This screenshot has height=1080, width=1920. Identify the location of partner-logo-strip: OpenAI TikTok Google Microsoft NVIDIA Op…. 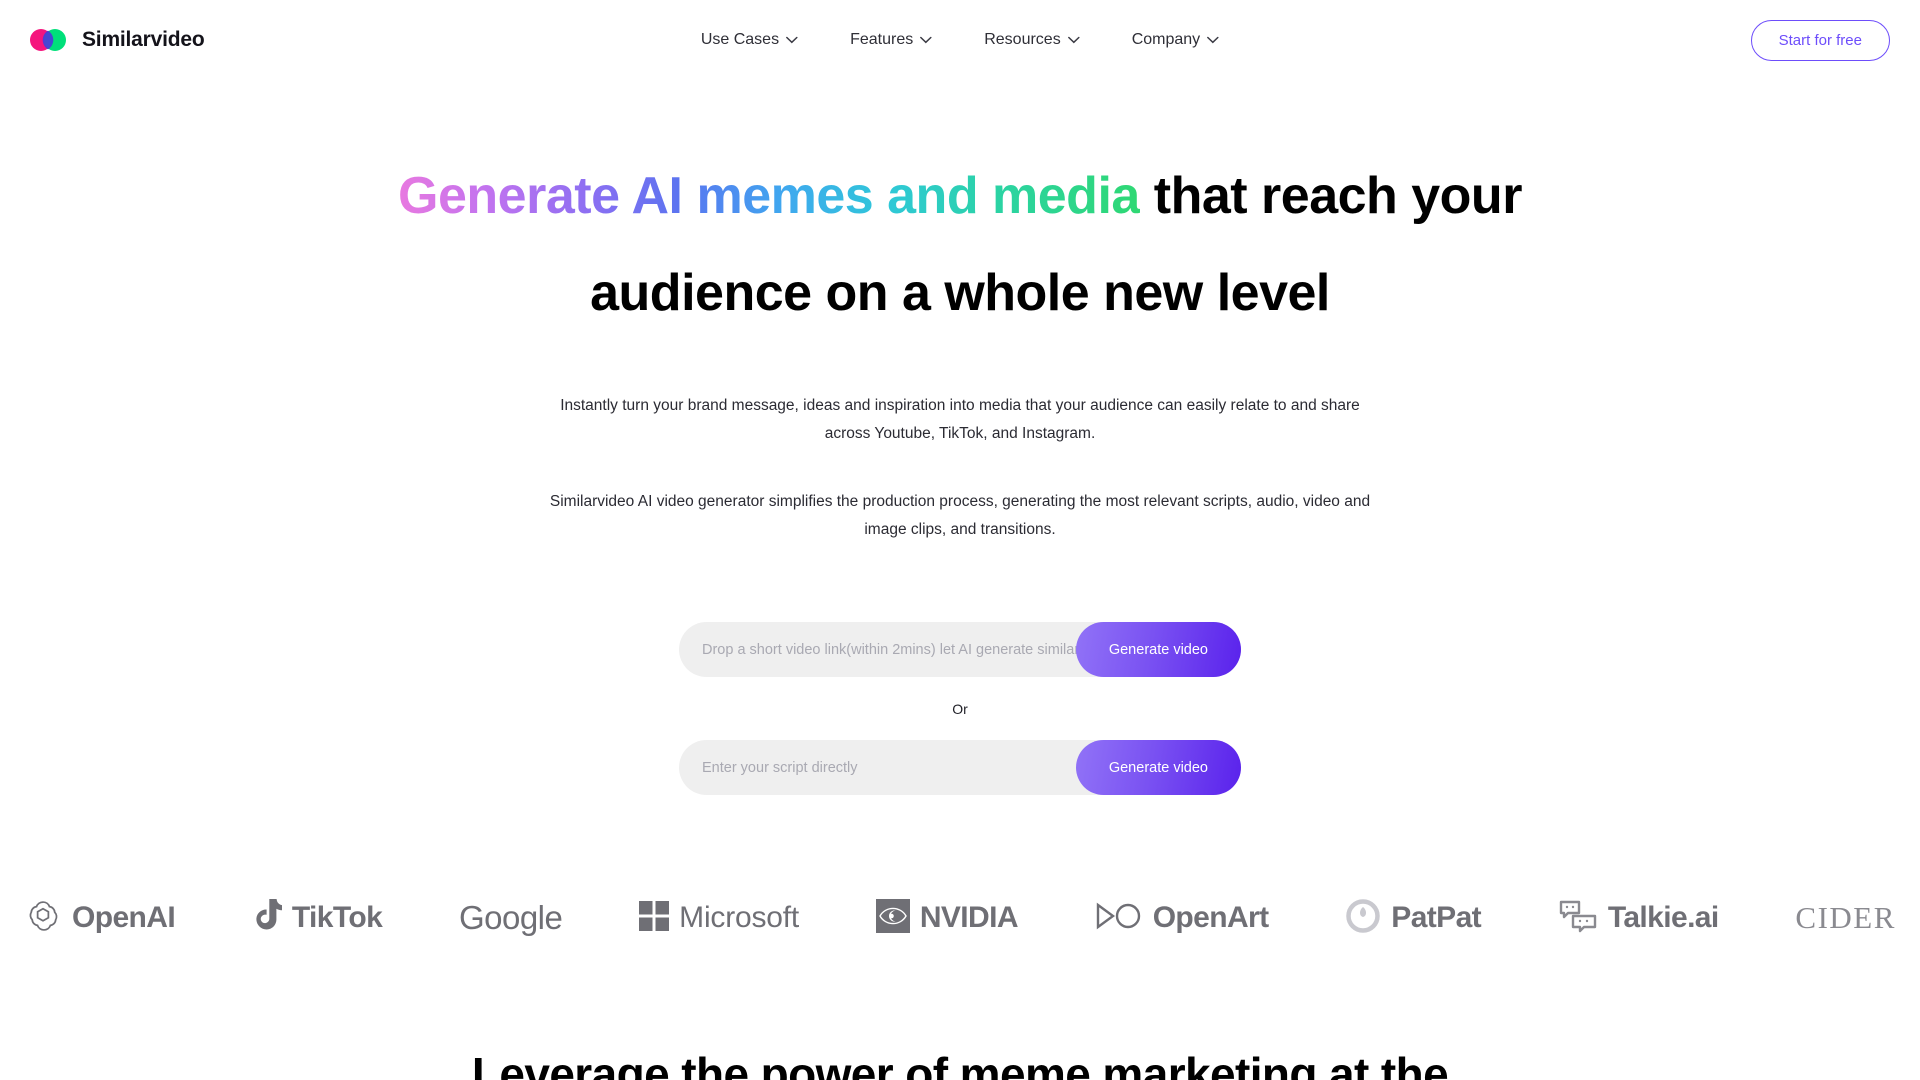
(960, 918).